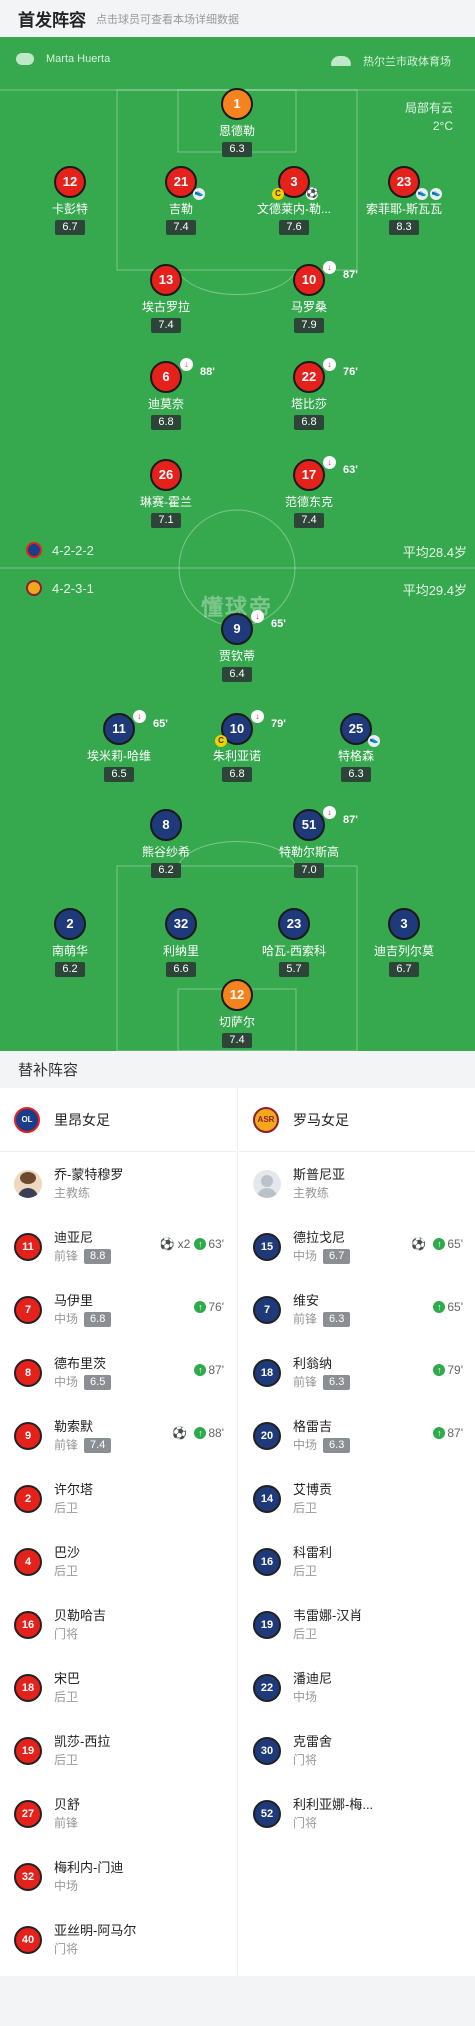 Image resolution: width=475 pixels, height=2026 pixels. Describe the element at coordinates (98, 1445) in the screenshot. I see `bench-player-rating: 7.4` at that location.